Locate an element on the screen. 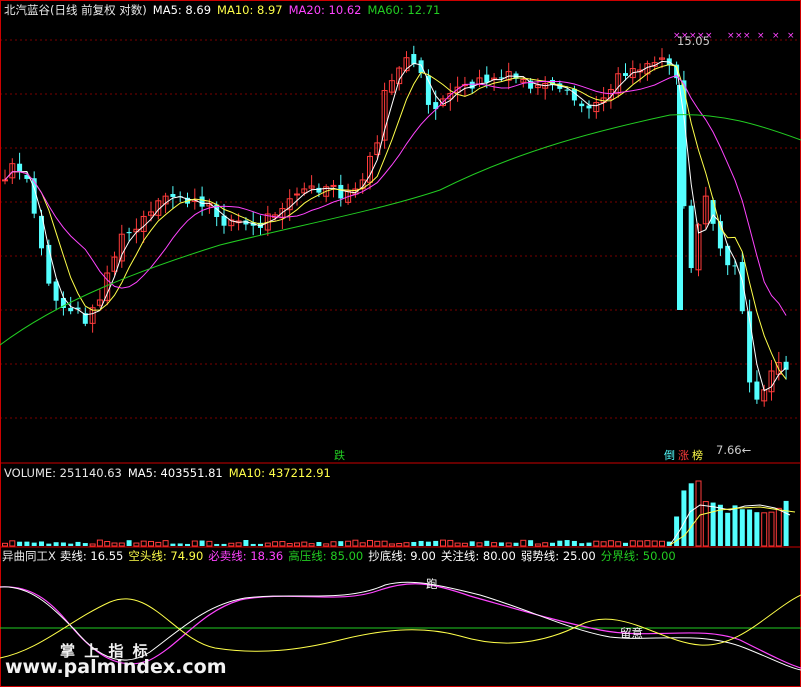  annotation-caution: 留意 is located at coordinates (631, 633).